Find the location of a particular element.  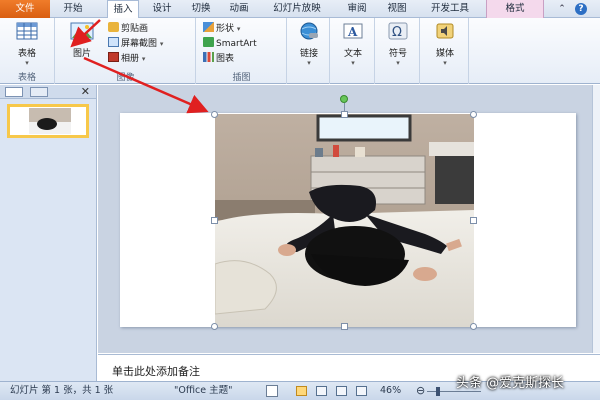

rotate-handle-stem is located at coordinates (344, 107).